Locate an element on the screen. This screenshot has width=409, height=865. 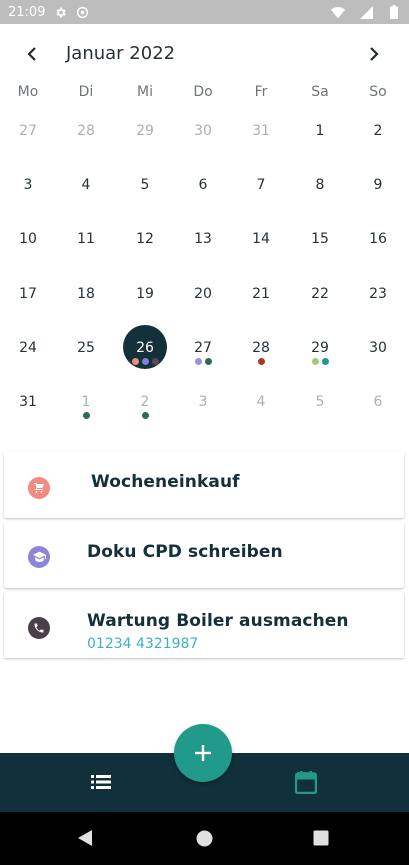
calendar-day: 10 is located at coordinates (28, 251).